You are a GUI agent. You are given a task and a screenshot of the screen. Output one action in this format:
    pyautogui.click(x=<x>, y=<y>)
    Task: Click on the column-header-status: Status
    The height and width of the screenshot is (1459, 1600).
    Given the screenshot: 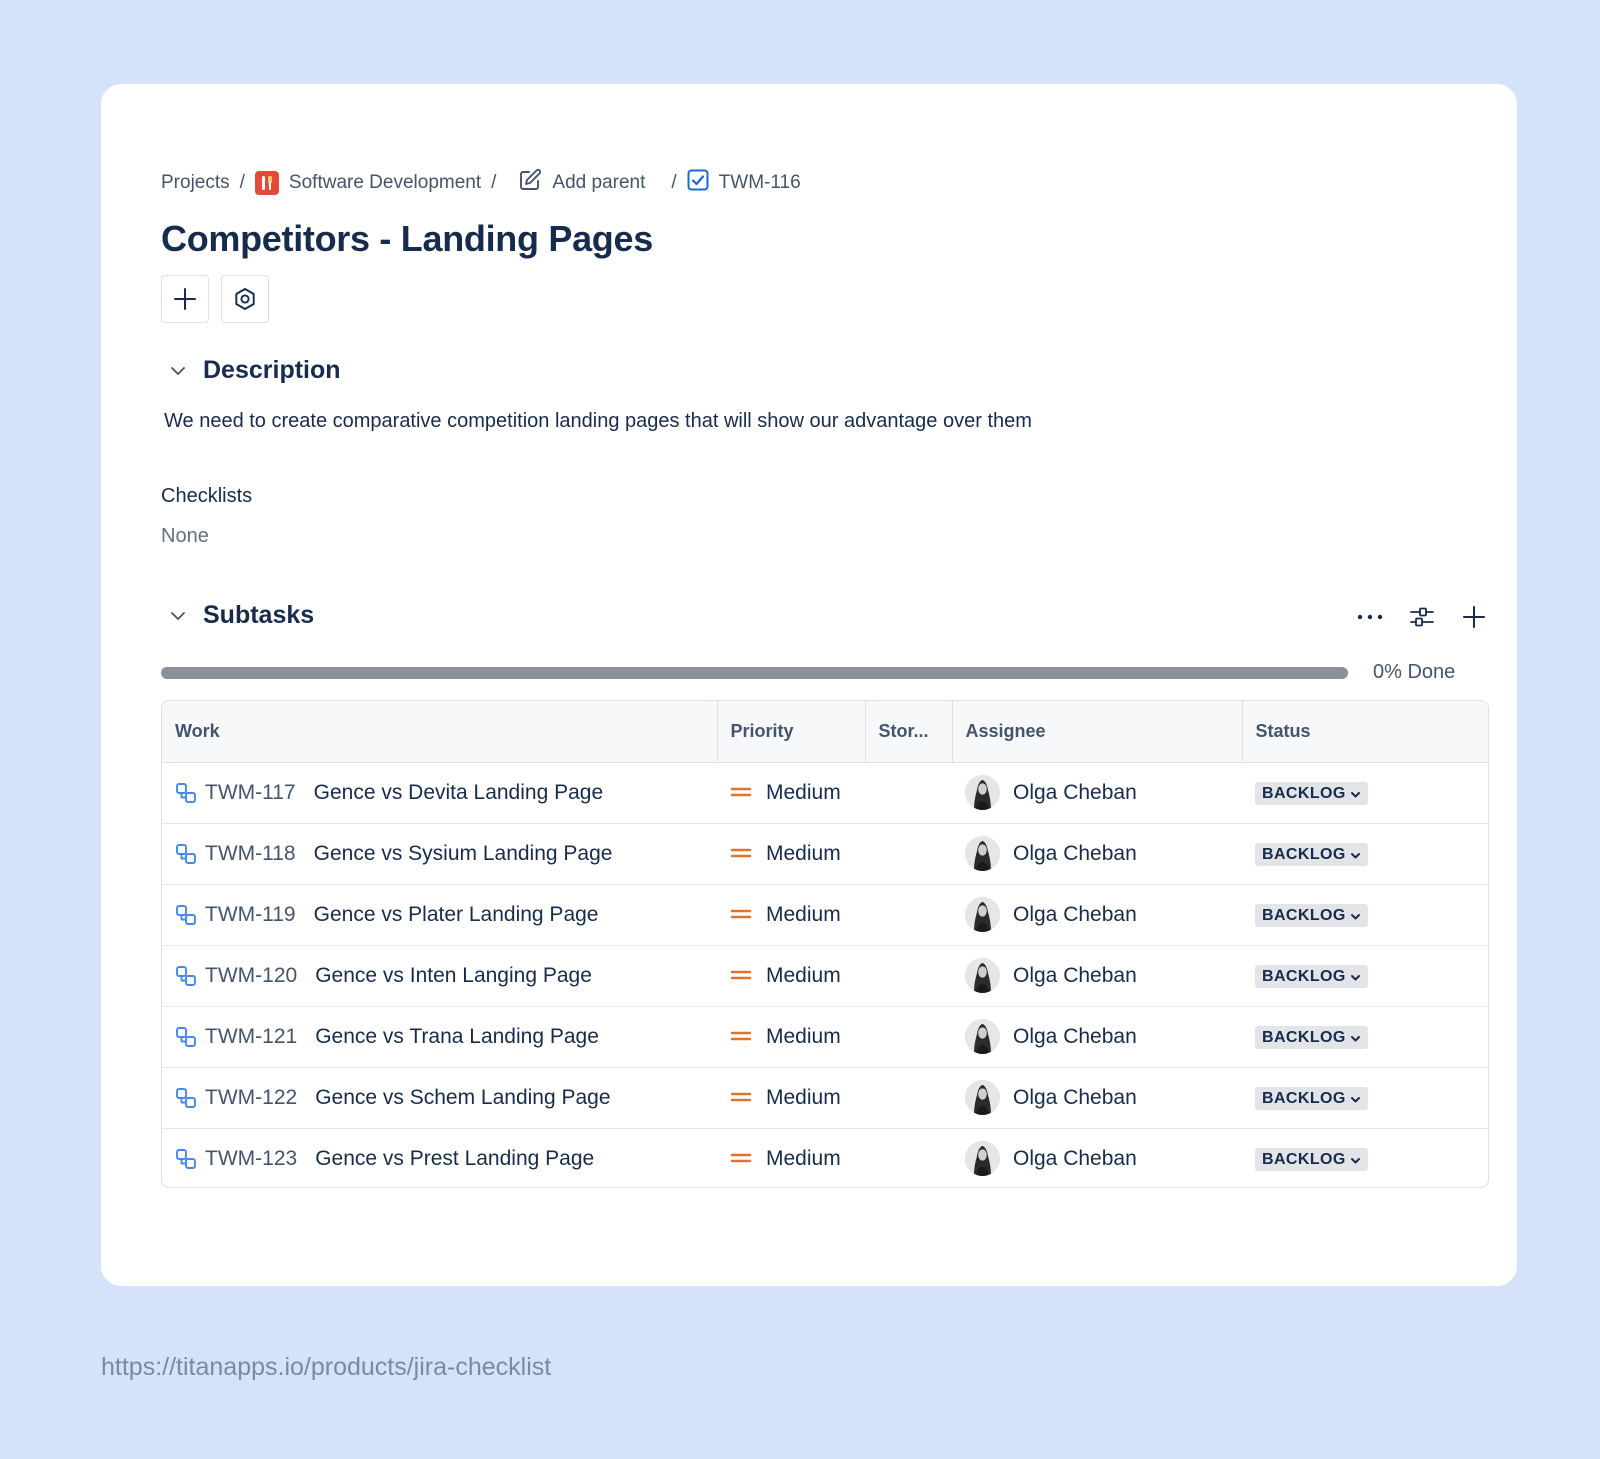 What is the action you would take?
    pyautogui.click(x=1365, y=732)
    